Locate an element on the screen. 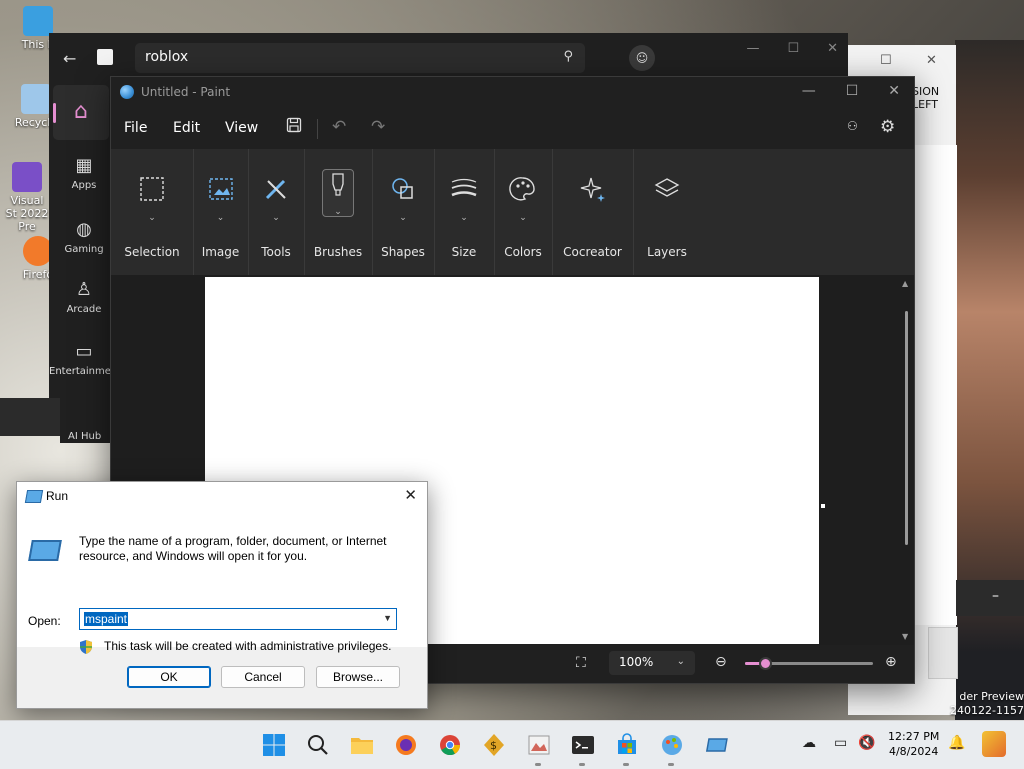  file-explorer-icon is located at coordinates (362, 745).